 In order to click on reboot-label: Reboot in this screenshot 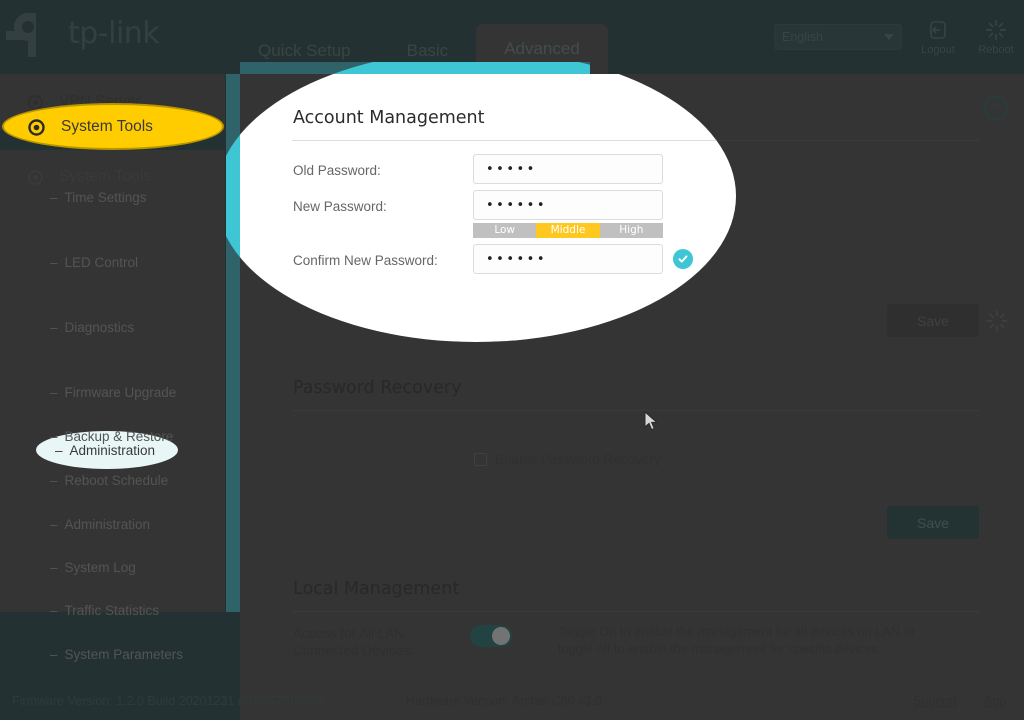, I will do `click(996, 49)`.